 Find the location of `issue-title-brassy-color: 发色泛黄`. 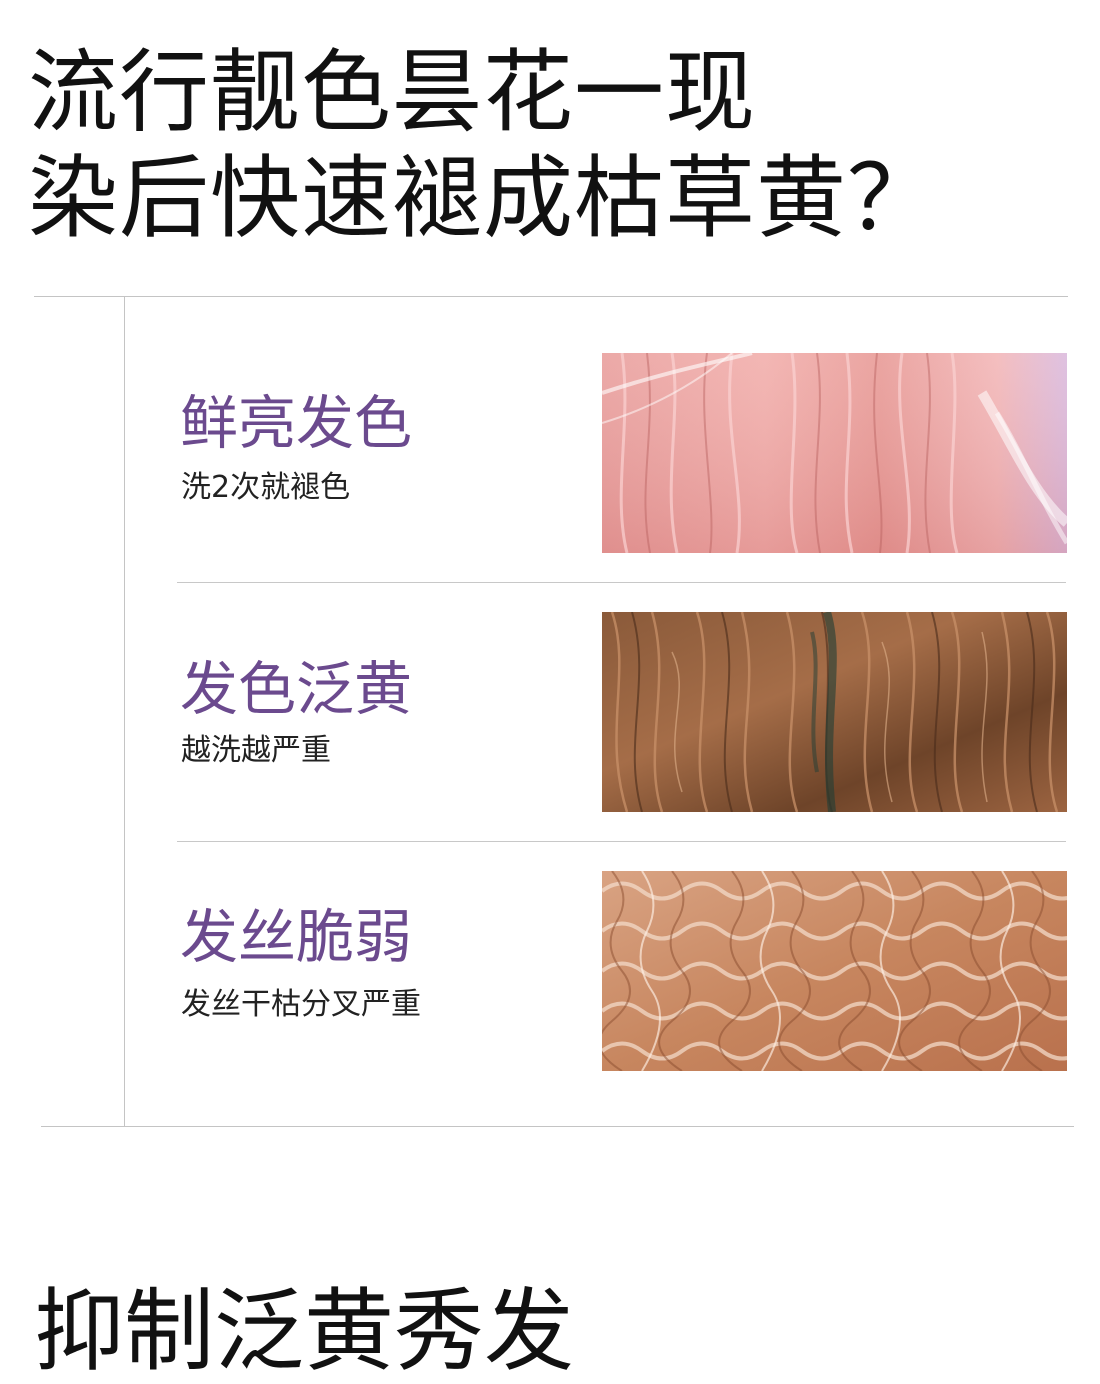

issue-title-brassy-color: 发色泛黄 is located at coordinates (296, 689).